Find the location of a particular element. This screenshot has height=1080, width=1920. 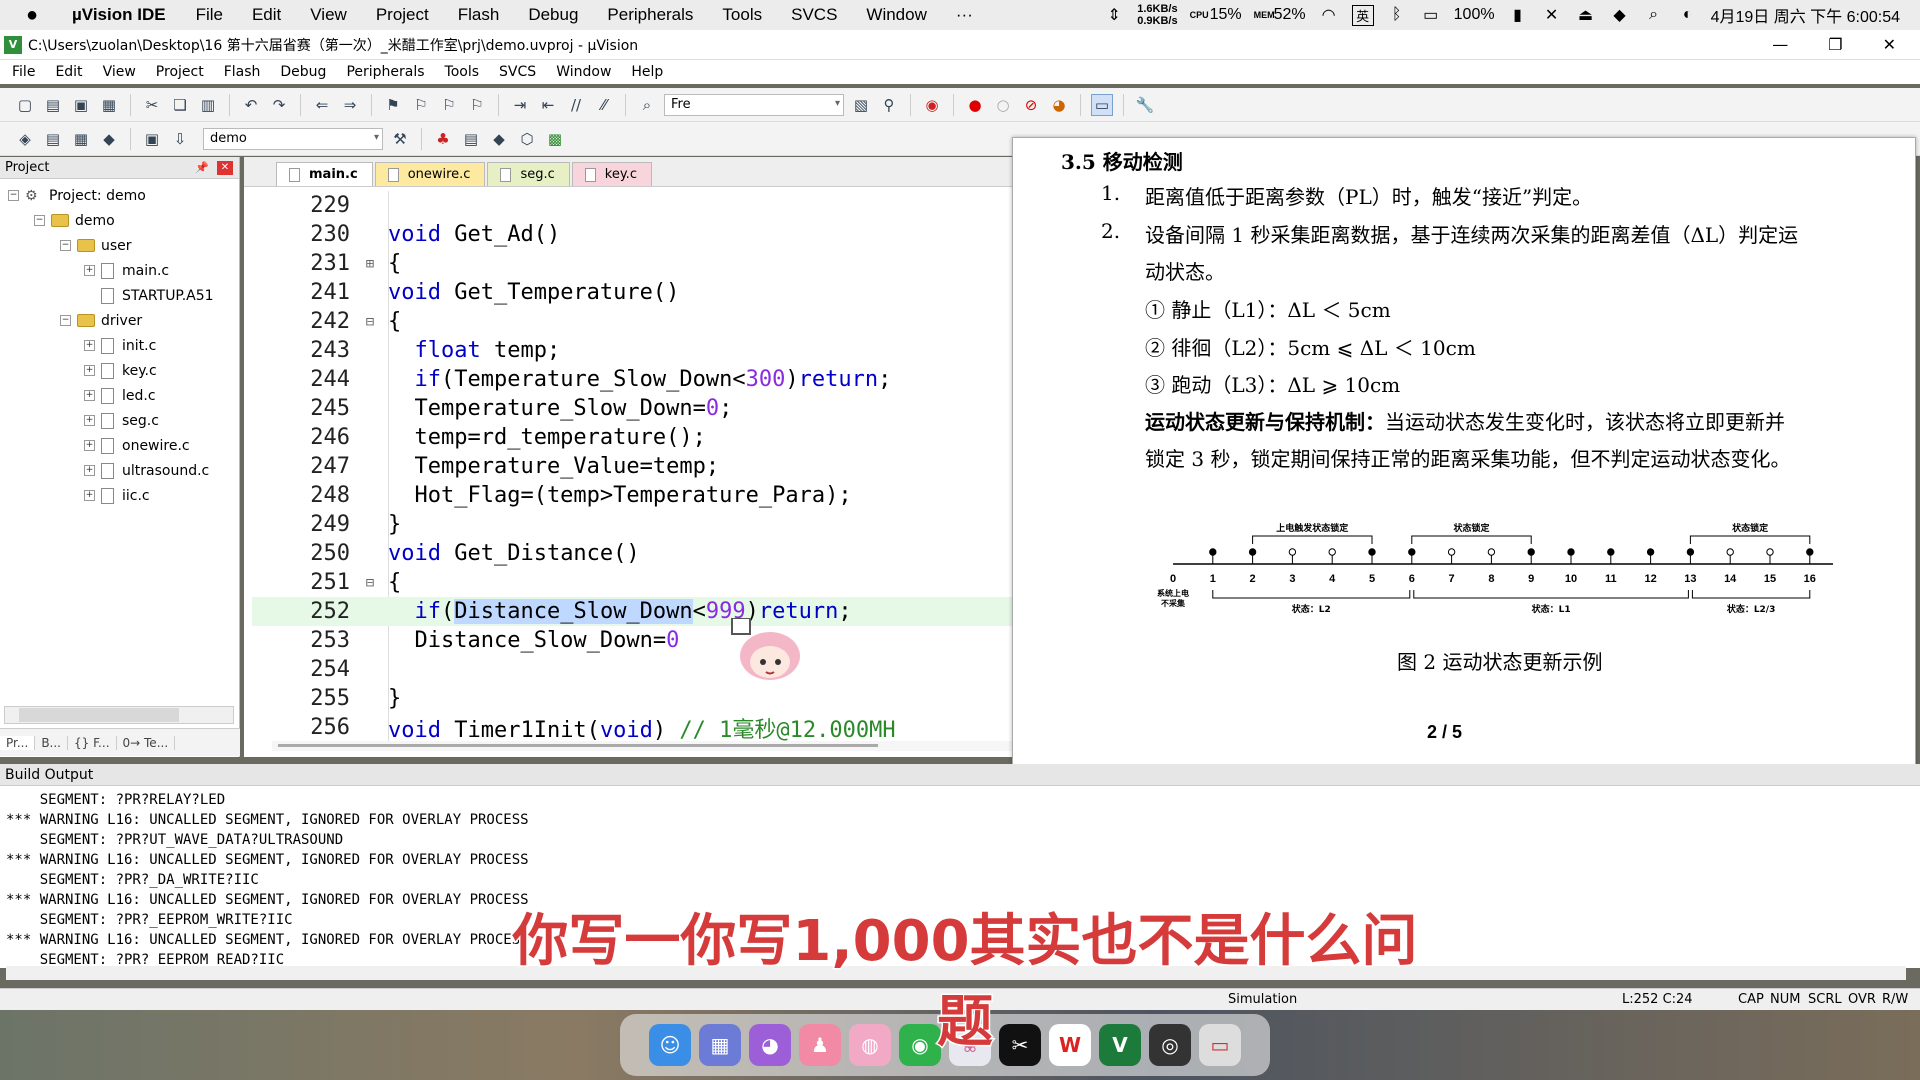

bluetooth-icon: ᛒ is located at coordinates (1397, 15).